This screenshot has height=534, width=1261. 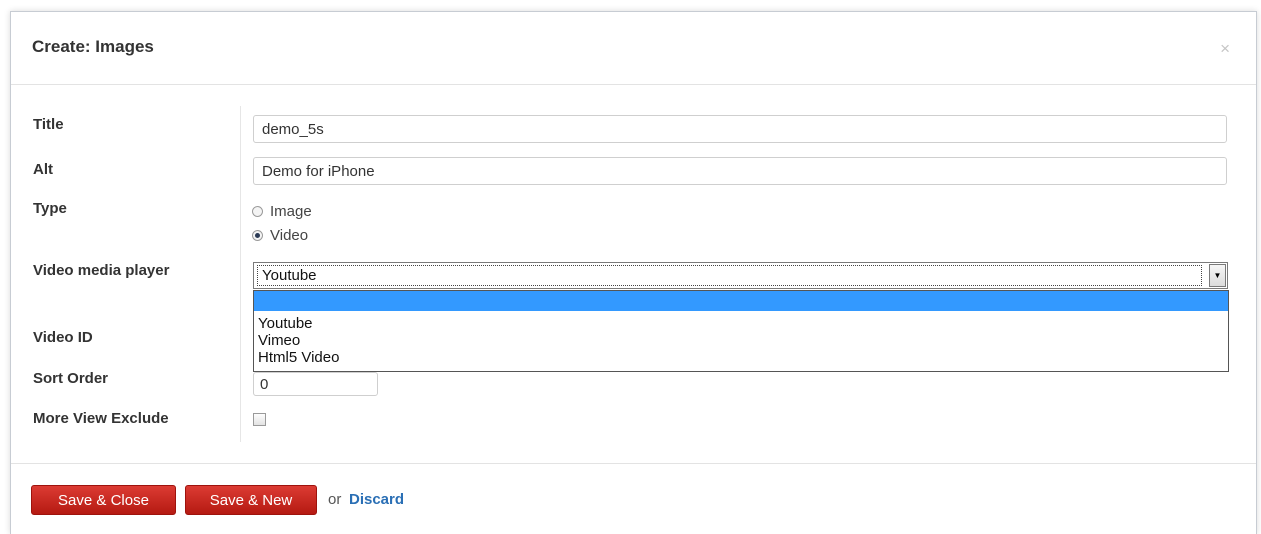 I want to click on video-id-label: Video ID, so click(x=63, y=337).